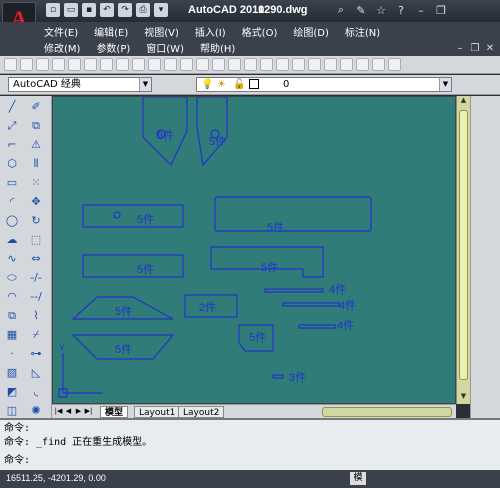  I want to click on minimize-icon: –, so click(421, 10).